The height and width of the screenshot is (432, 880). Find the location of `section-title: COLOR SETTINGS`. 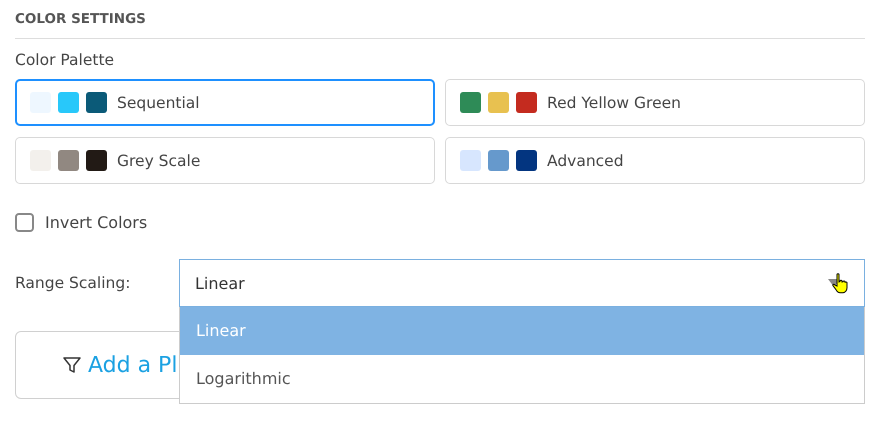

section-title: COLOR SETTINGS is located at coordinates (81, 19).